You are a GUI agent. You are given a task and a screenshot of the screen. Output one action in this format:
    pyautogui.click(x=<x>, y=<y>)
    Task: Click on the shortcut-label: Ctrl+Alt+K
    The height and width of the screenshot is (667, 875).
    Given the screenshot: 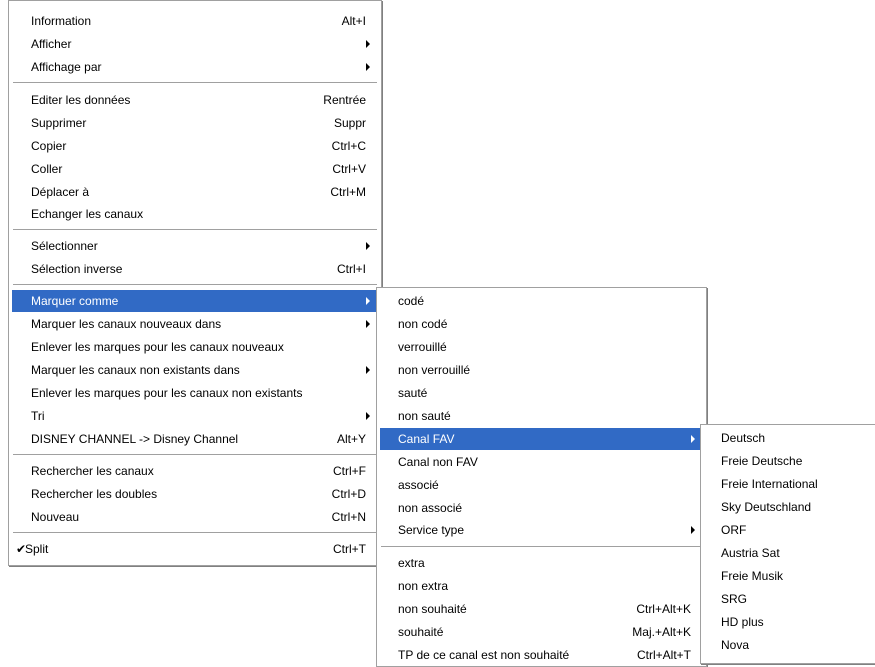 What is the action you would take?
    pyautogui.click(x=663, y=609)
    